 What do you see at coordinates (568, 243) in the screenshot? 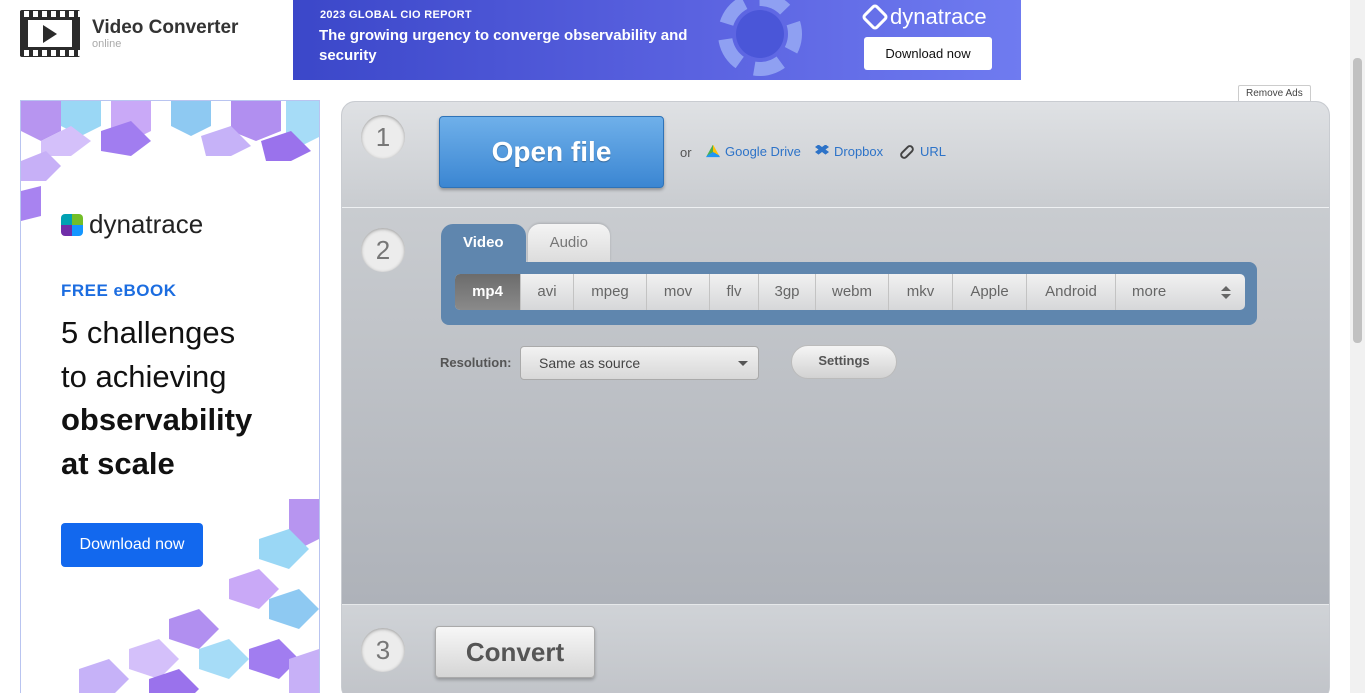
I see `tab-audio: Audio` at bounding box center [568, 243].